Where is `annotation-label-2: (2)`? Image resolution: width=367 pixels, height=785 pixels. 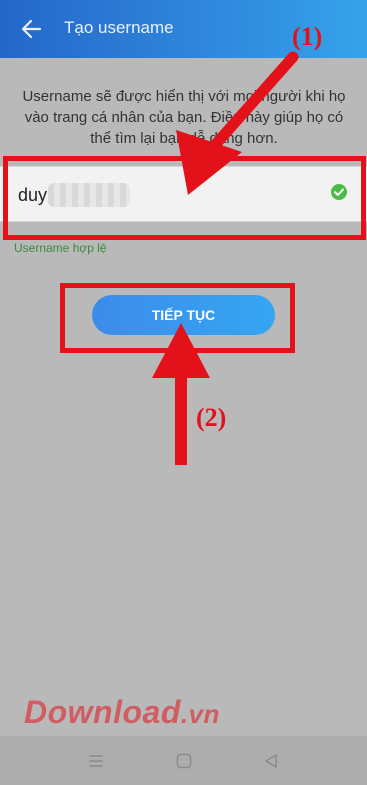 annotation-label-2: (2) is located at coordinates (211, 417).